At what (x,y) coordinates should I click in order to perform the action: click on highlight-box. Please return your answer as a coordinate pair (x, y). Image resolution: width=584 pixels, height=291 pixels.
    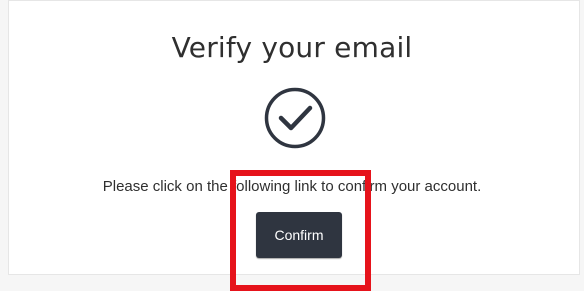
    Looking at the image, I should click on (300, 230).